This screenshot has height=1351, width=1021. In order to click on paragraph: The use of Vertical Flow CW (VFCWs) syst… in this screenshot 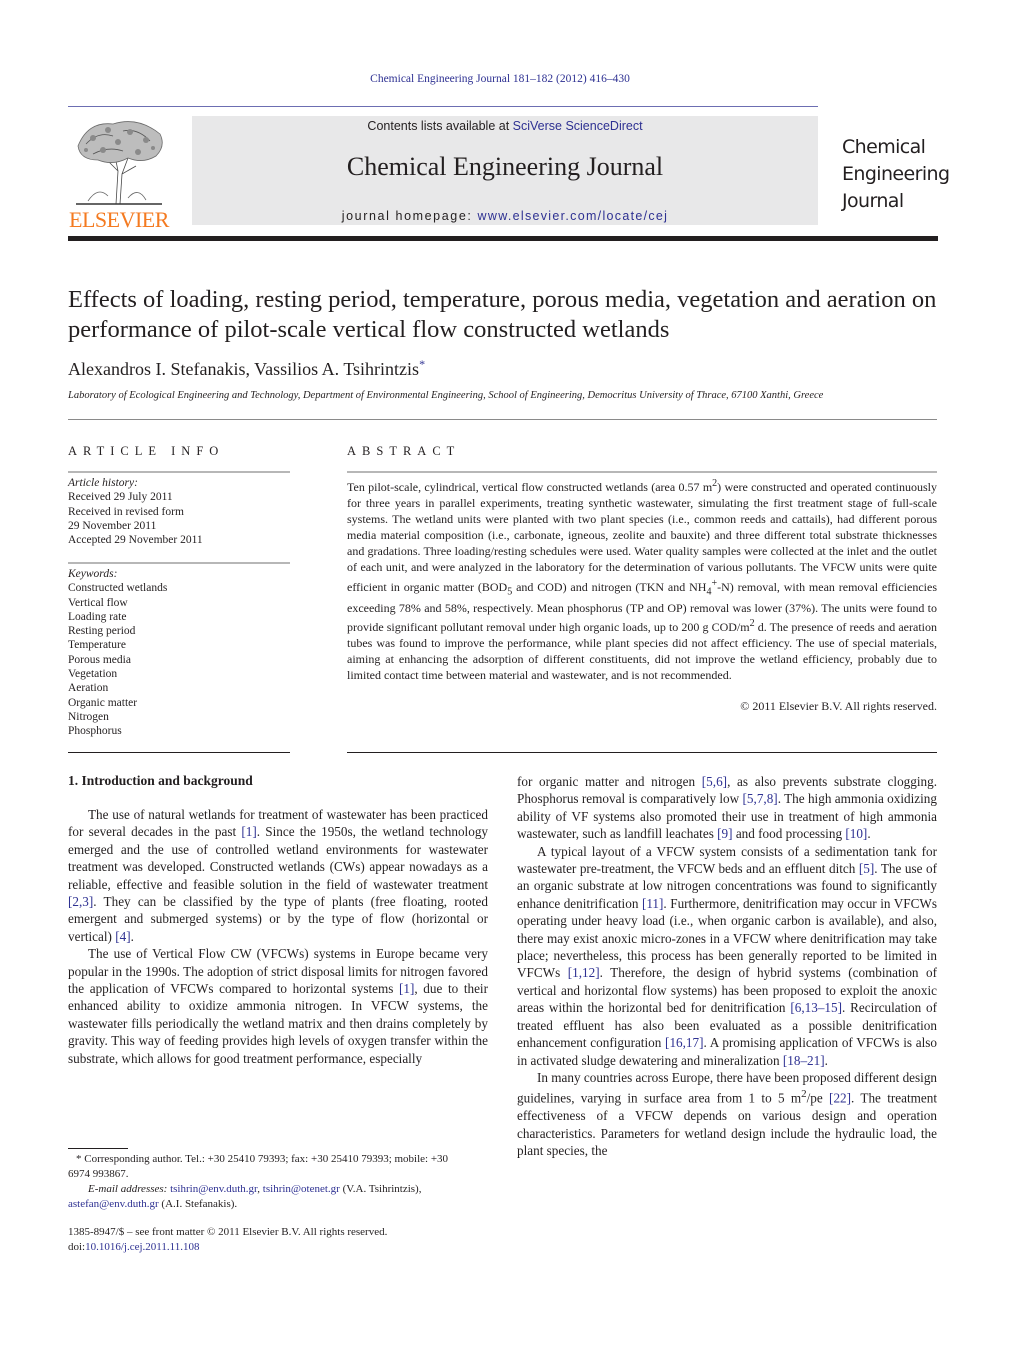, I will do `click(278, 1006)`.